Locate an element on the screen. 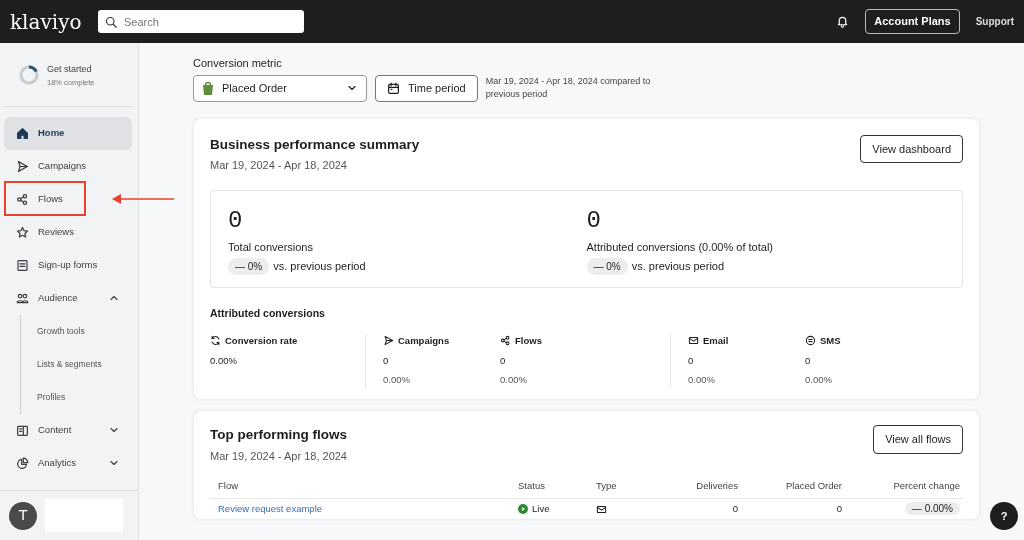 This screenshot has height=540, width=1024. card-title: Top performing flows is located at coordinates (278, 435).